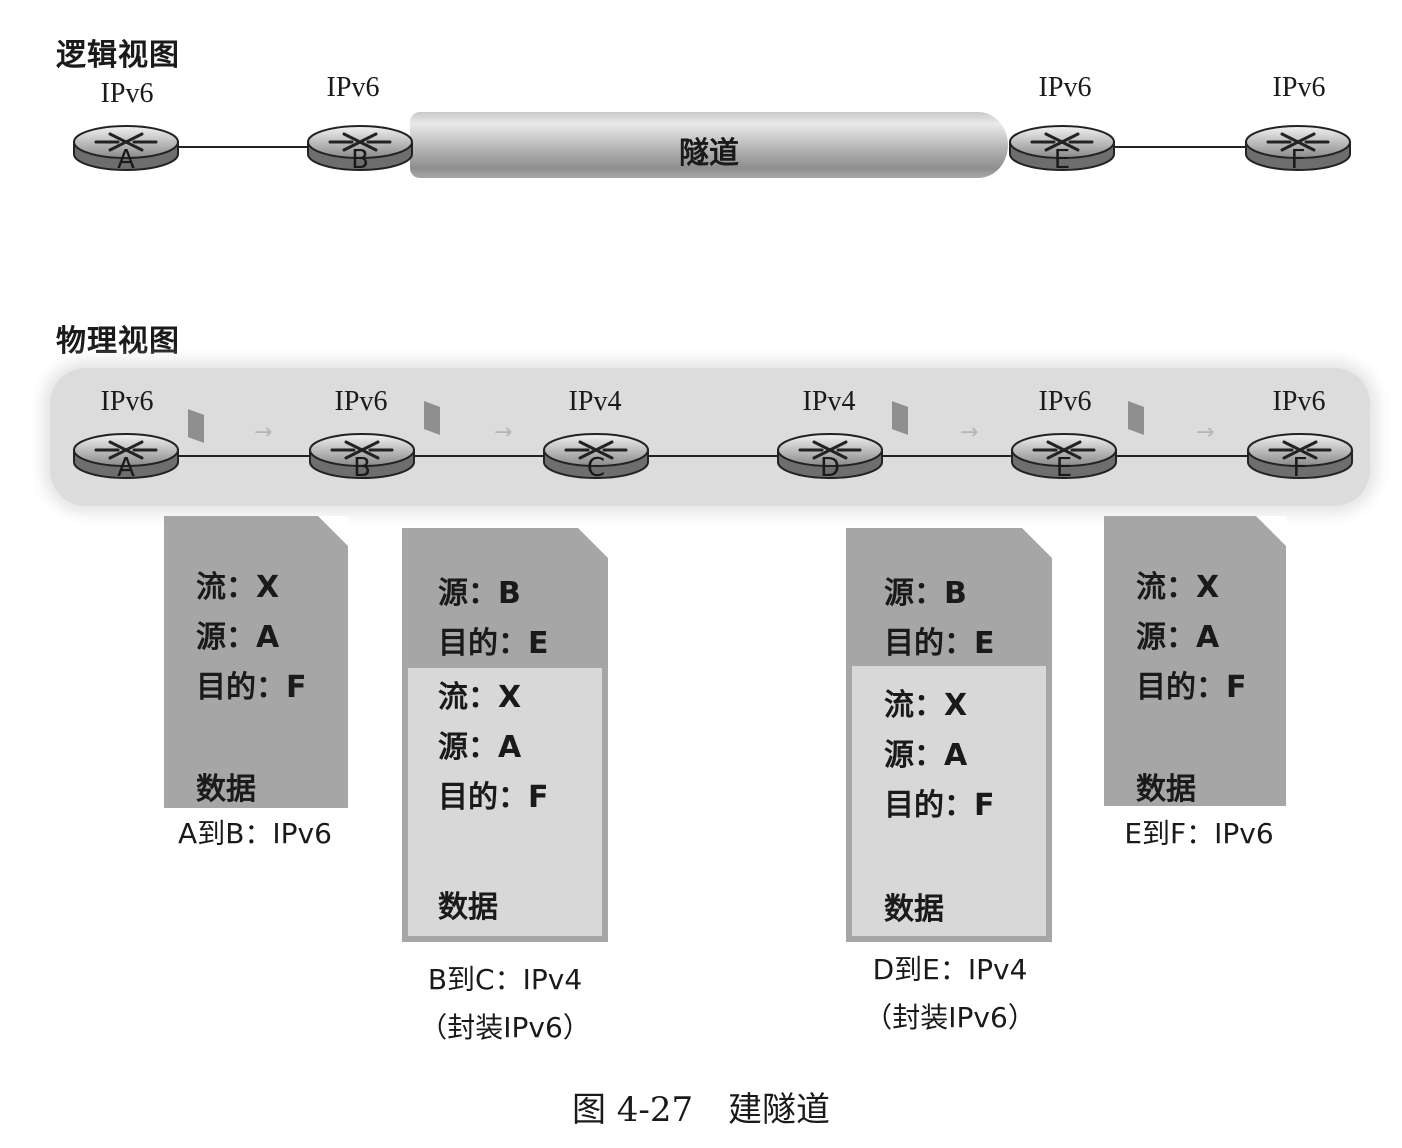  What do you see at coordinates (127, 401) in the screenshot?
I see `physical-protocol-a: IPv6` at bounding box center [127, 401].